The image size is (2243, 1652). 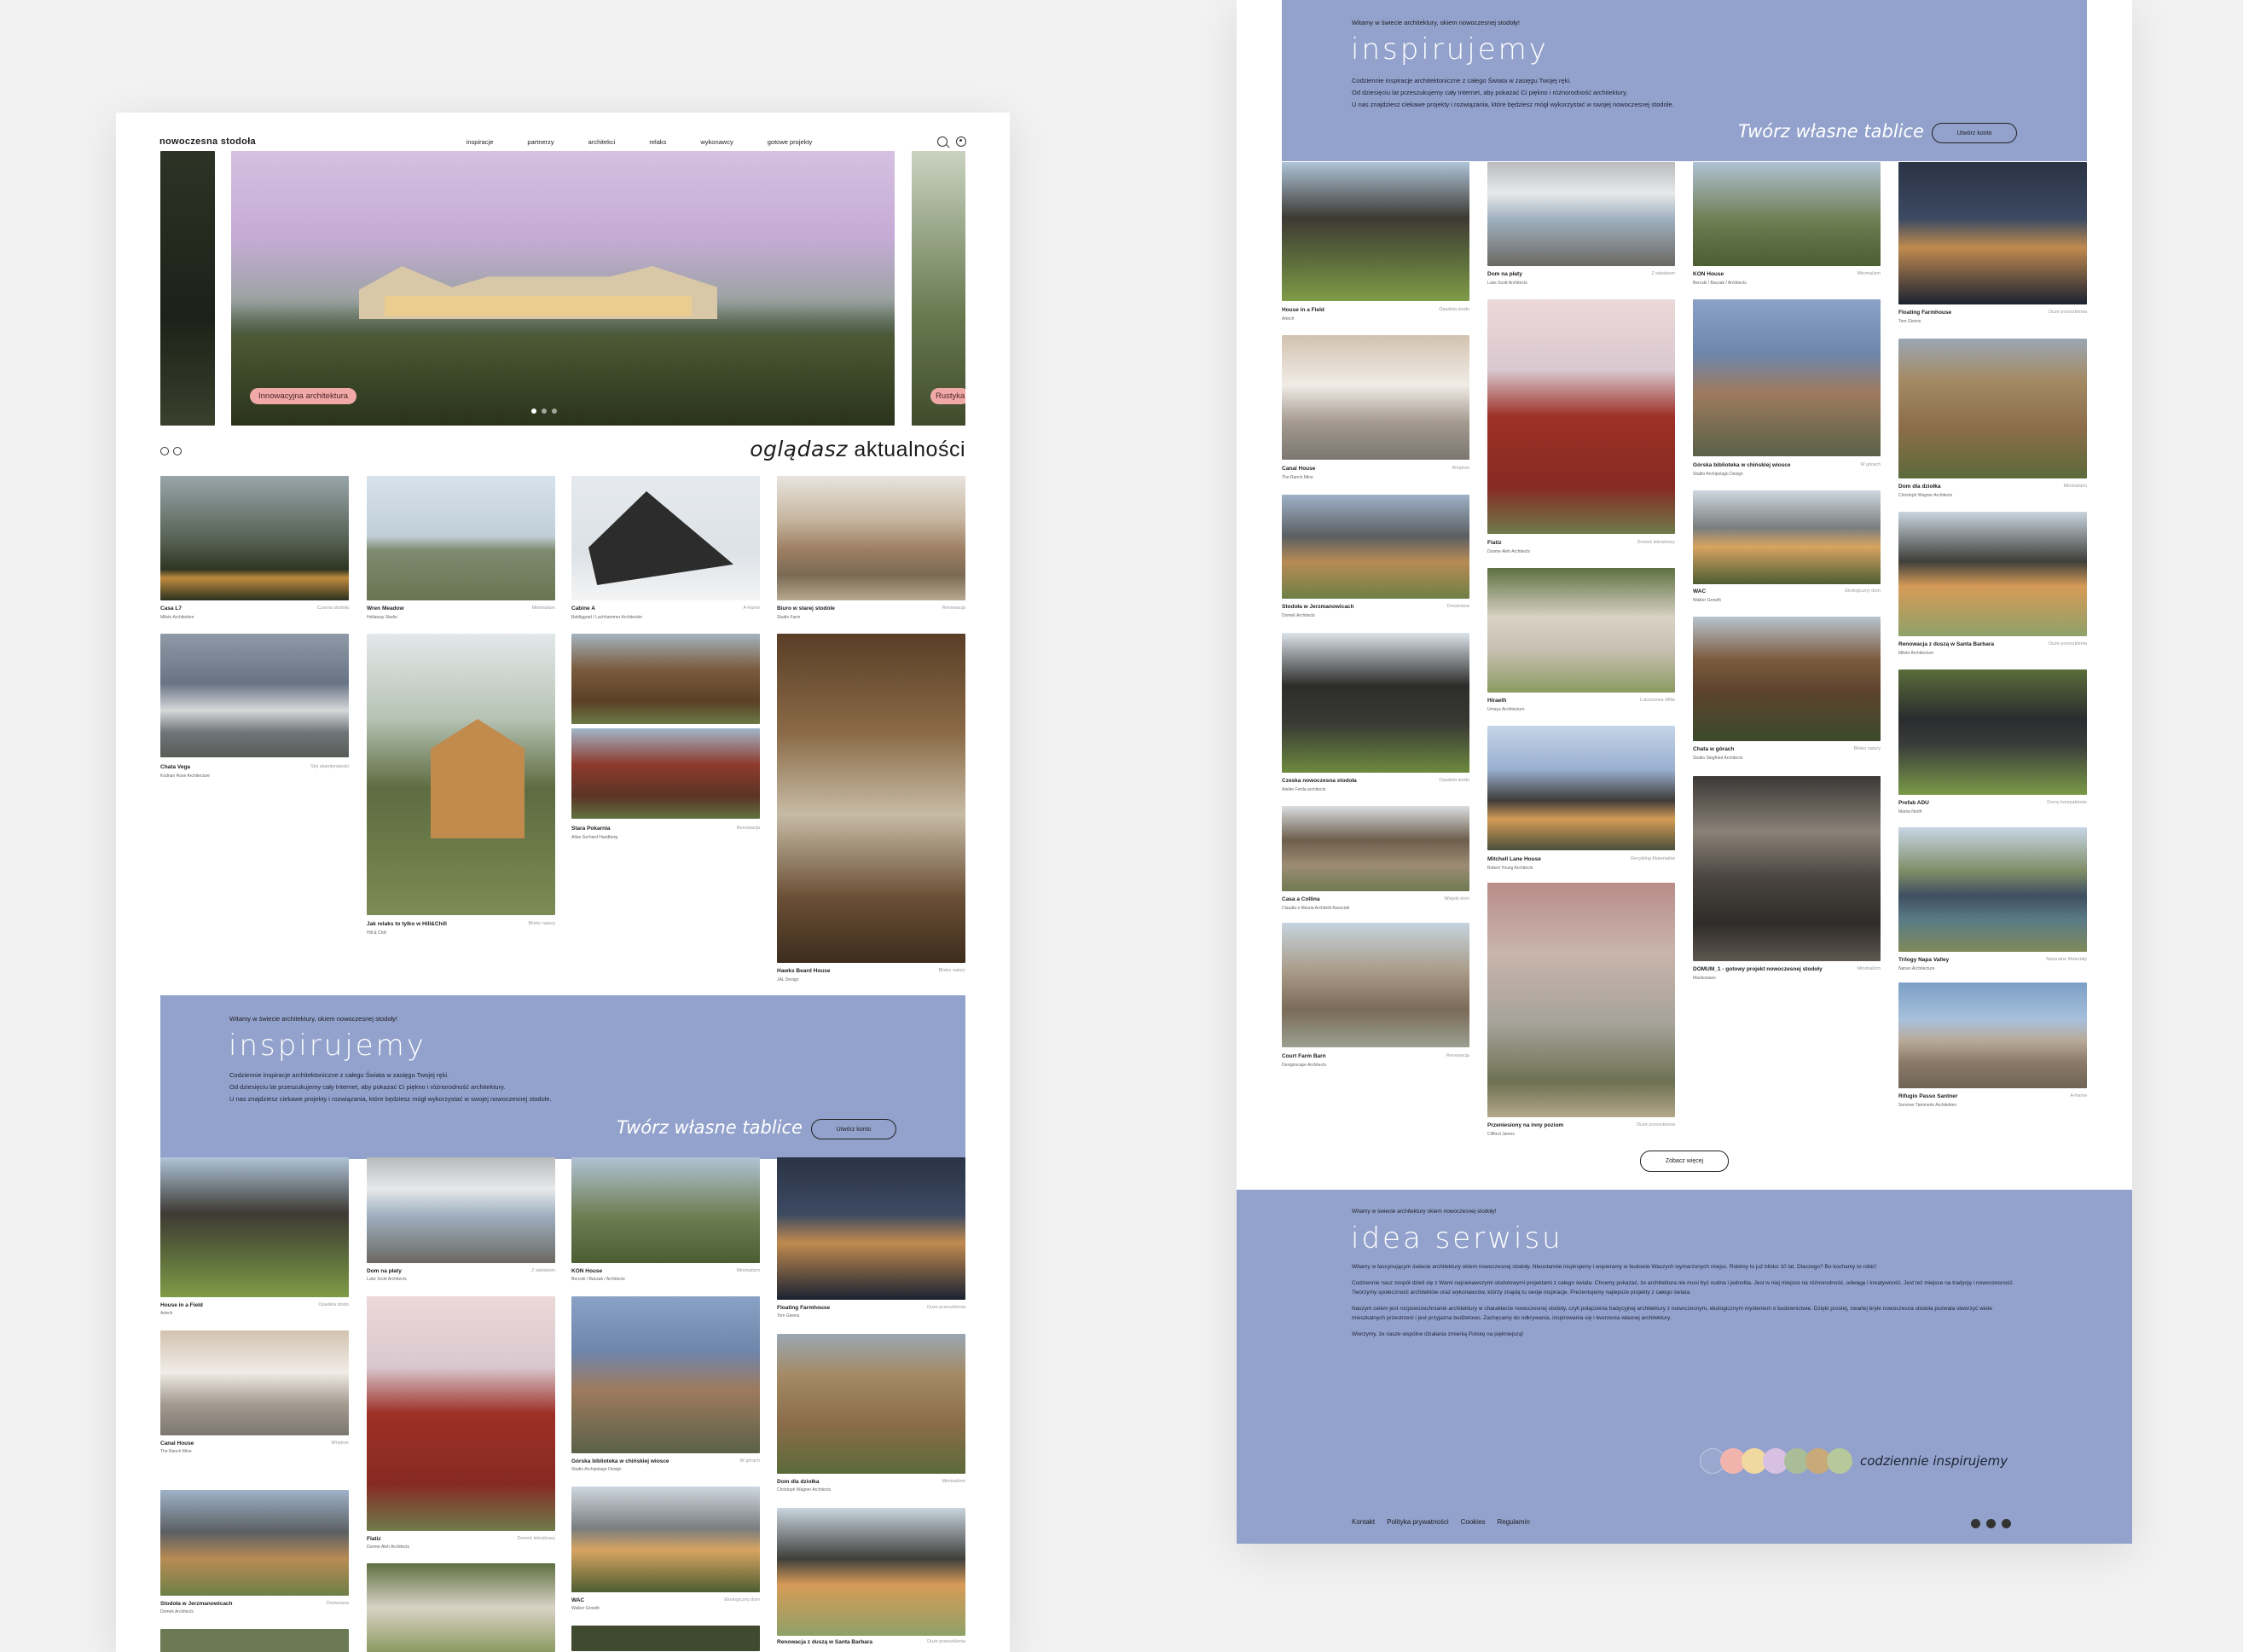 I want to click on grid-card-tag: Domy kompaktowe, so click(x=2051, y=802).